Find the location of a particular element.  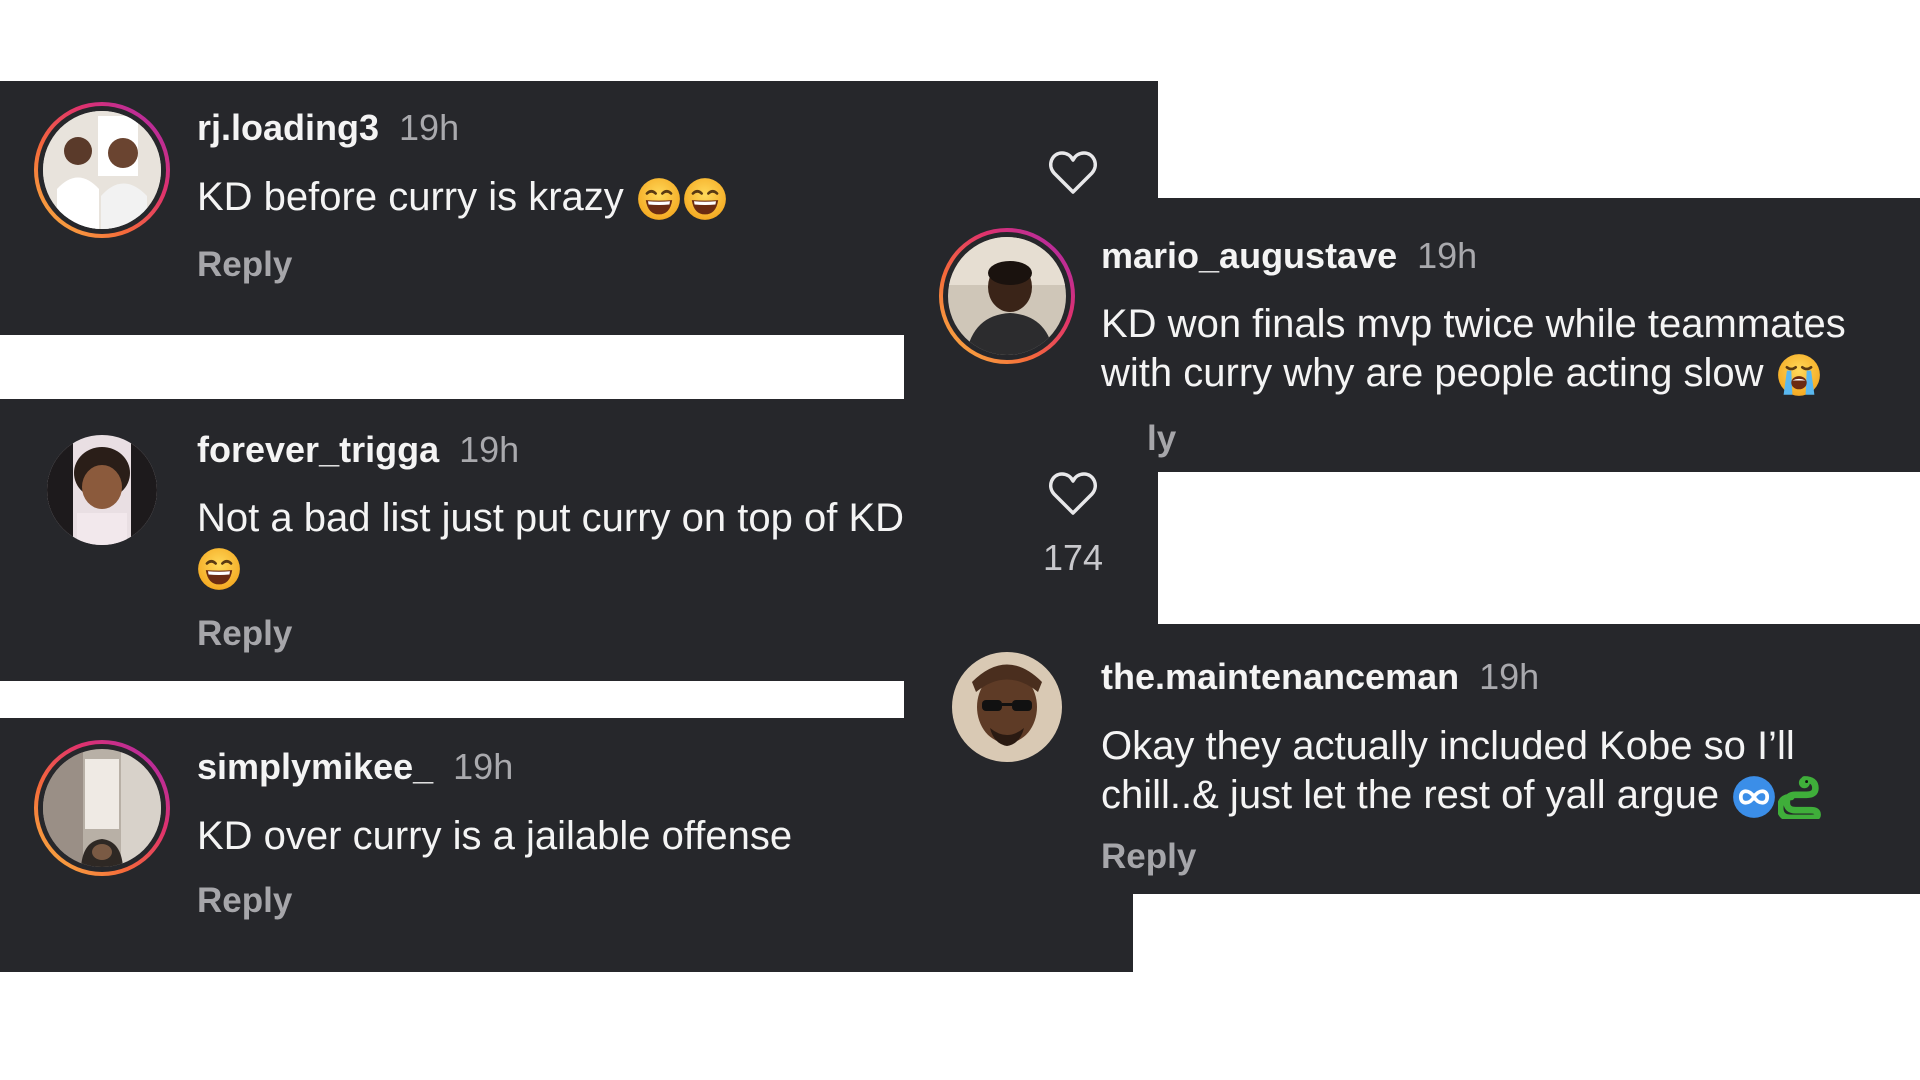

comment-text: KD over curry is a jailable offense is located at coordinates (495, 836).